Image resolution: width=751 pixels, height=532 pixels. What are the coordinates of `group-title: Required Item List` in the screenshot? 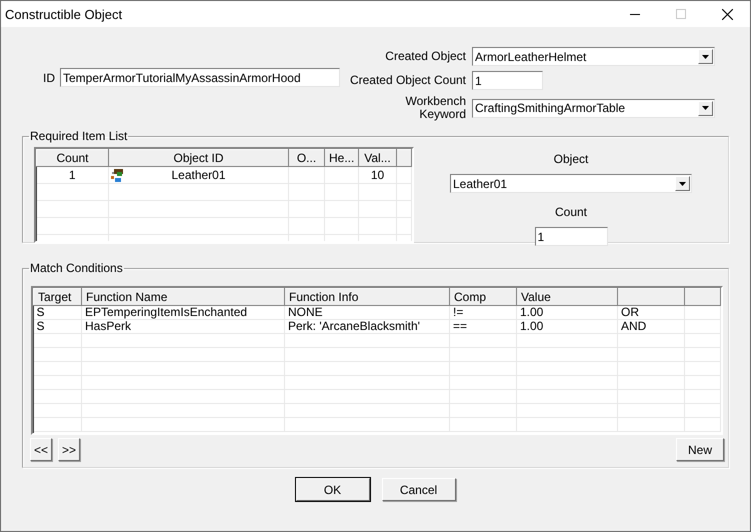 It's located at (78, 136).